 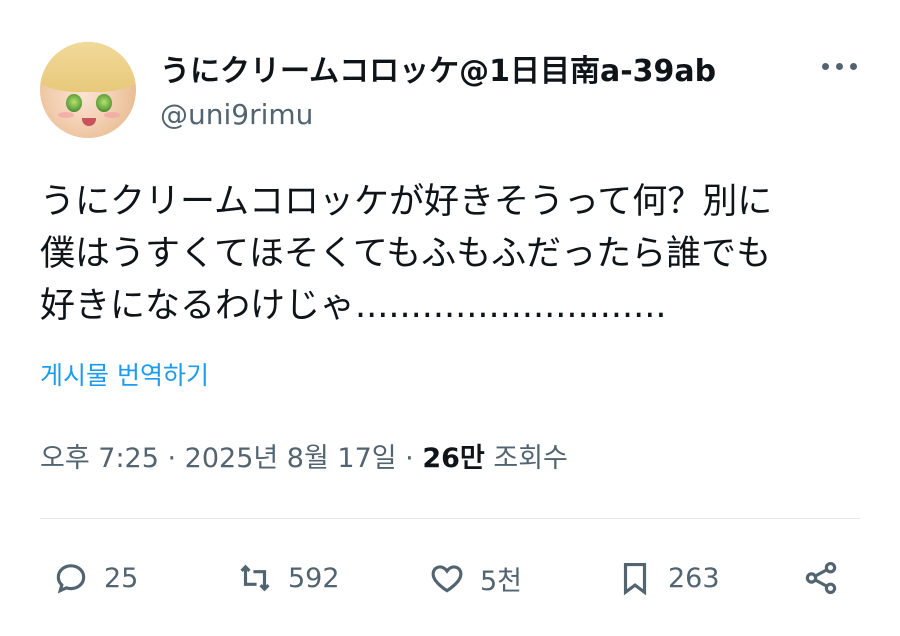 I want to click on tweet-meta: 오후 7:25 · 2025년 8월 17일 · 26만 조회수, so click(x=304, y=458).